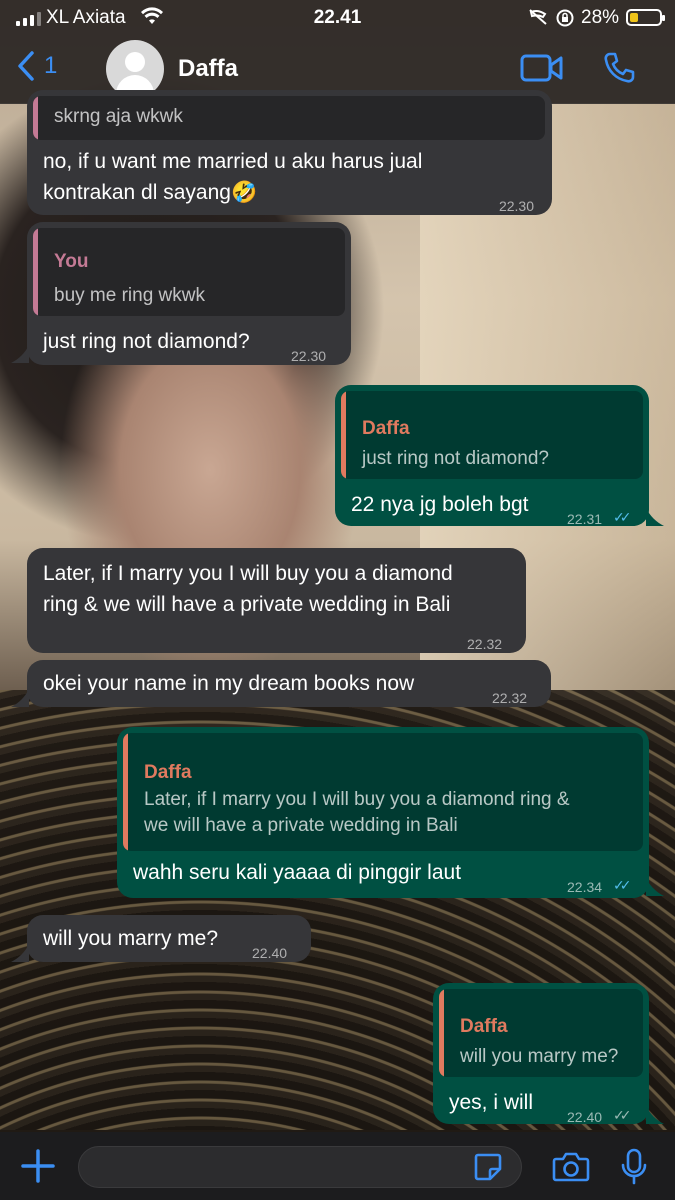 The image size is (675, 1200). Describe the element at coordinates (492, 435) in the screenshot. I see `quoted-message: Daffa just ring not diamond?` at that location.